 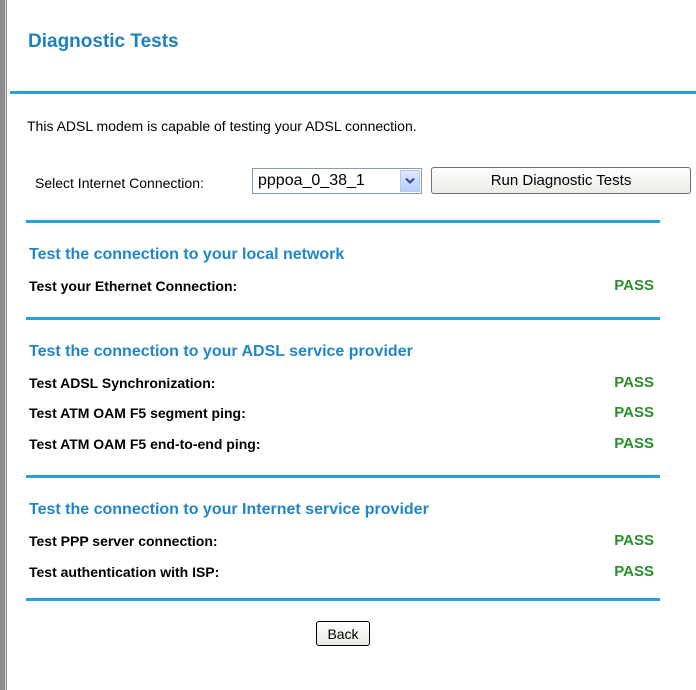 What do you see at coordinates (561, 180) in the screenshot?
I see `run-diagnostic-tests-button: Run Diagnostic Tests` at bounding box center [561, 180].